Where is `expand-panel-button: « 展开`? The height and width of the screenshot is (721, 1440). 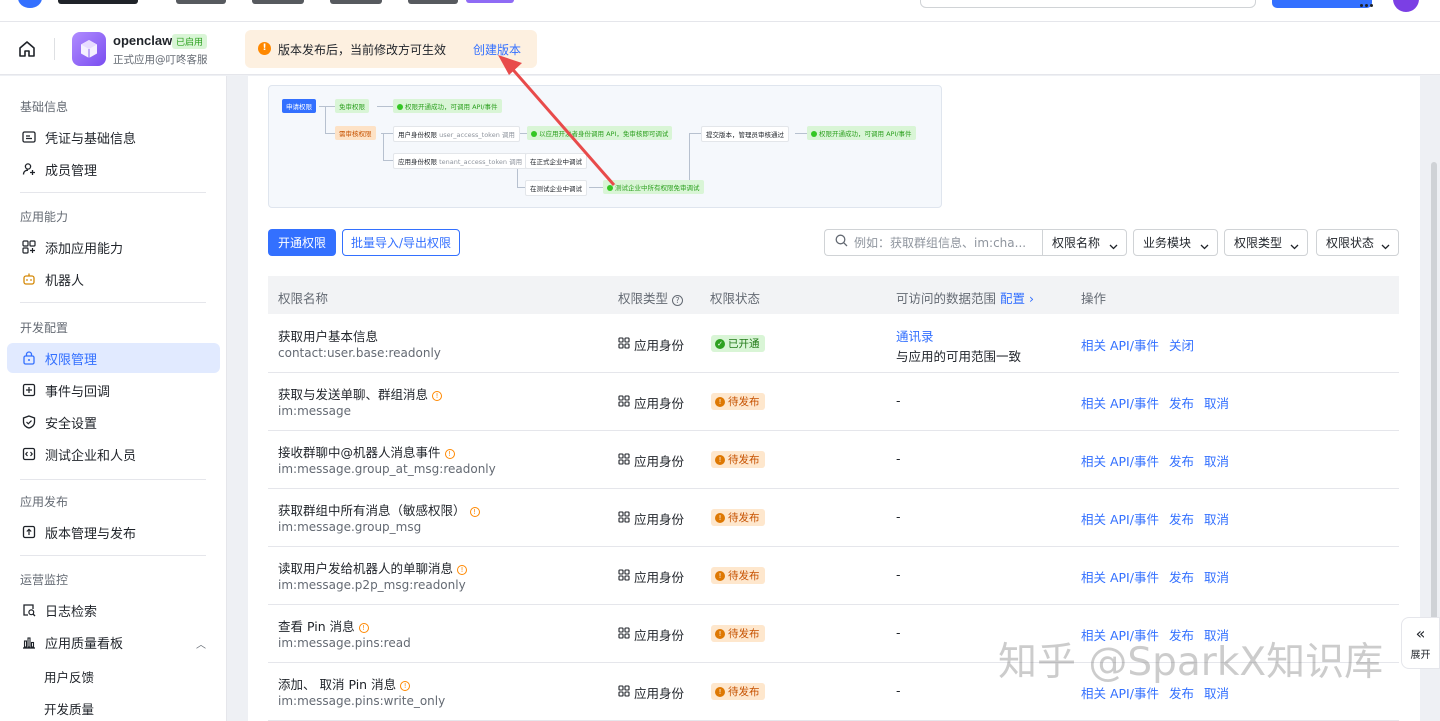 expand-panel-button: « 展开 is located at coordinates (1420, 643).